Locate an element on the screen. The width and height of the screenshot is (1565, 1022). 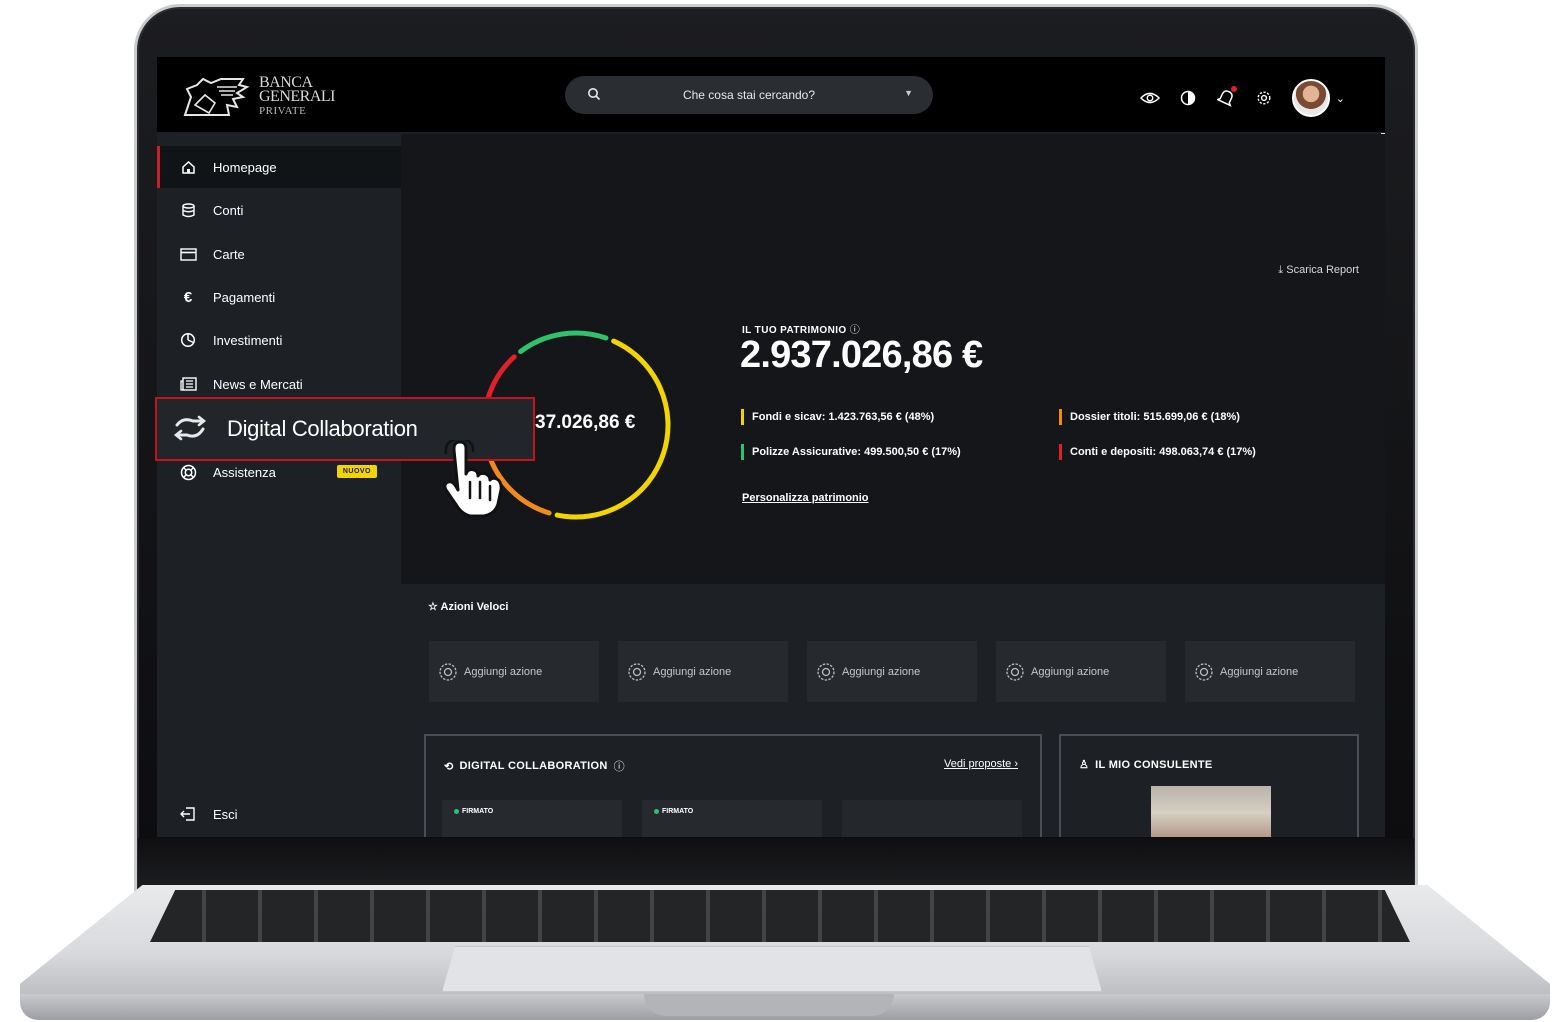
brand-line-3: PRIVATE is located at coordinates (283, 111).